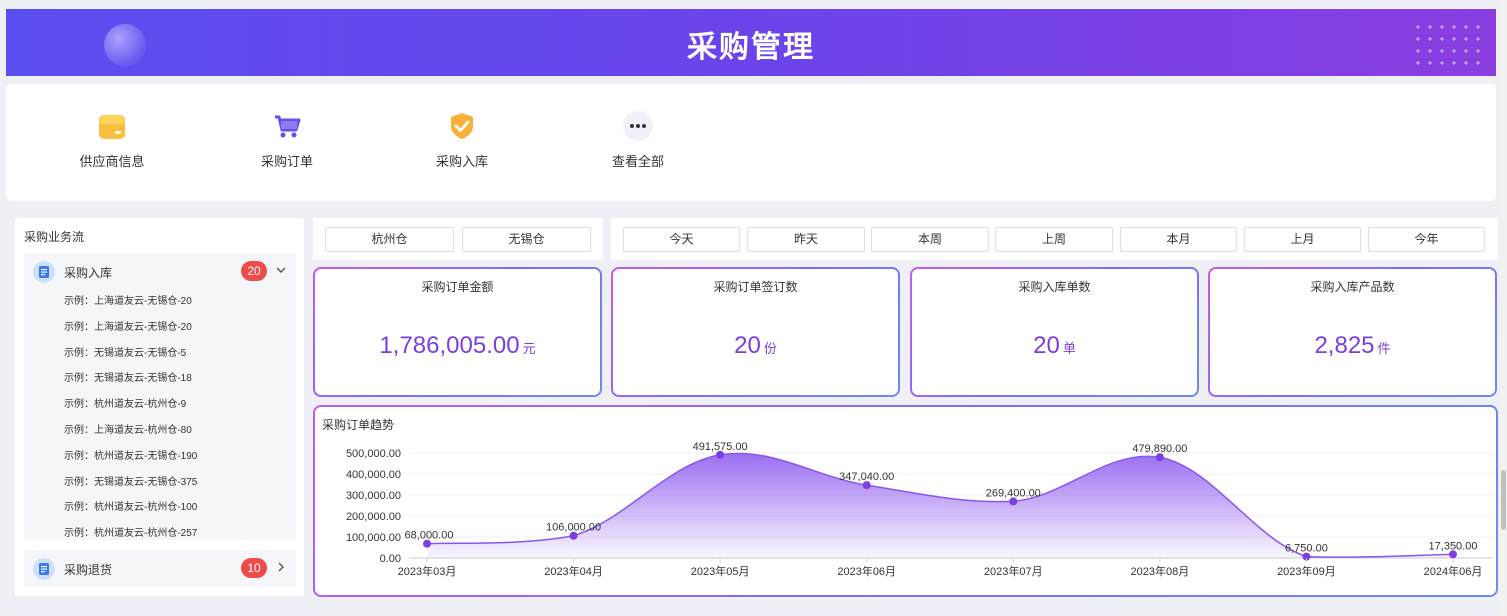 This screenshot has width=1507, height=616. Describe the element at coordinates (720, 447) in the screenshot. I see `data-label: 491,575.00` at that location.